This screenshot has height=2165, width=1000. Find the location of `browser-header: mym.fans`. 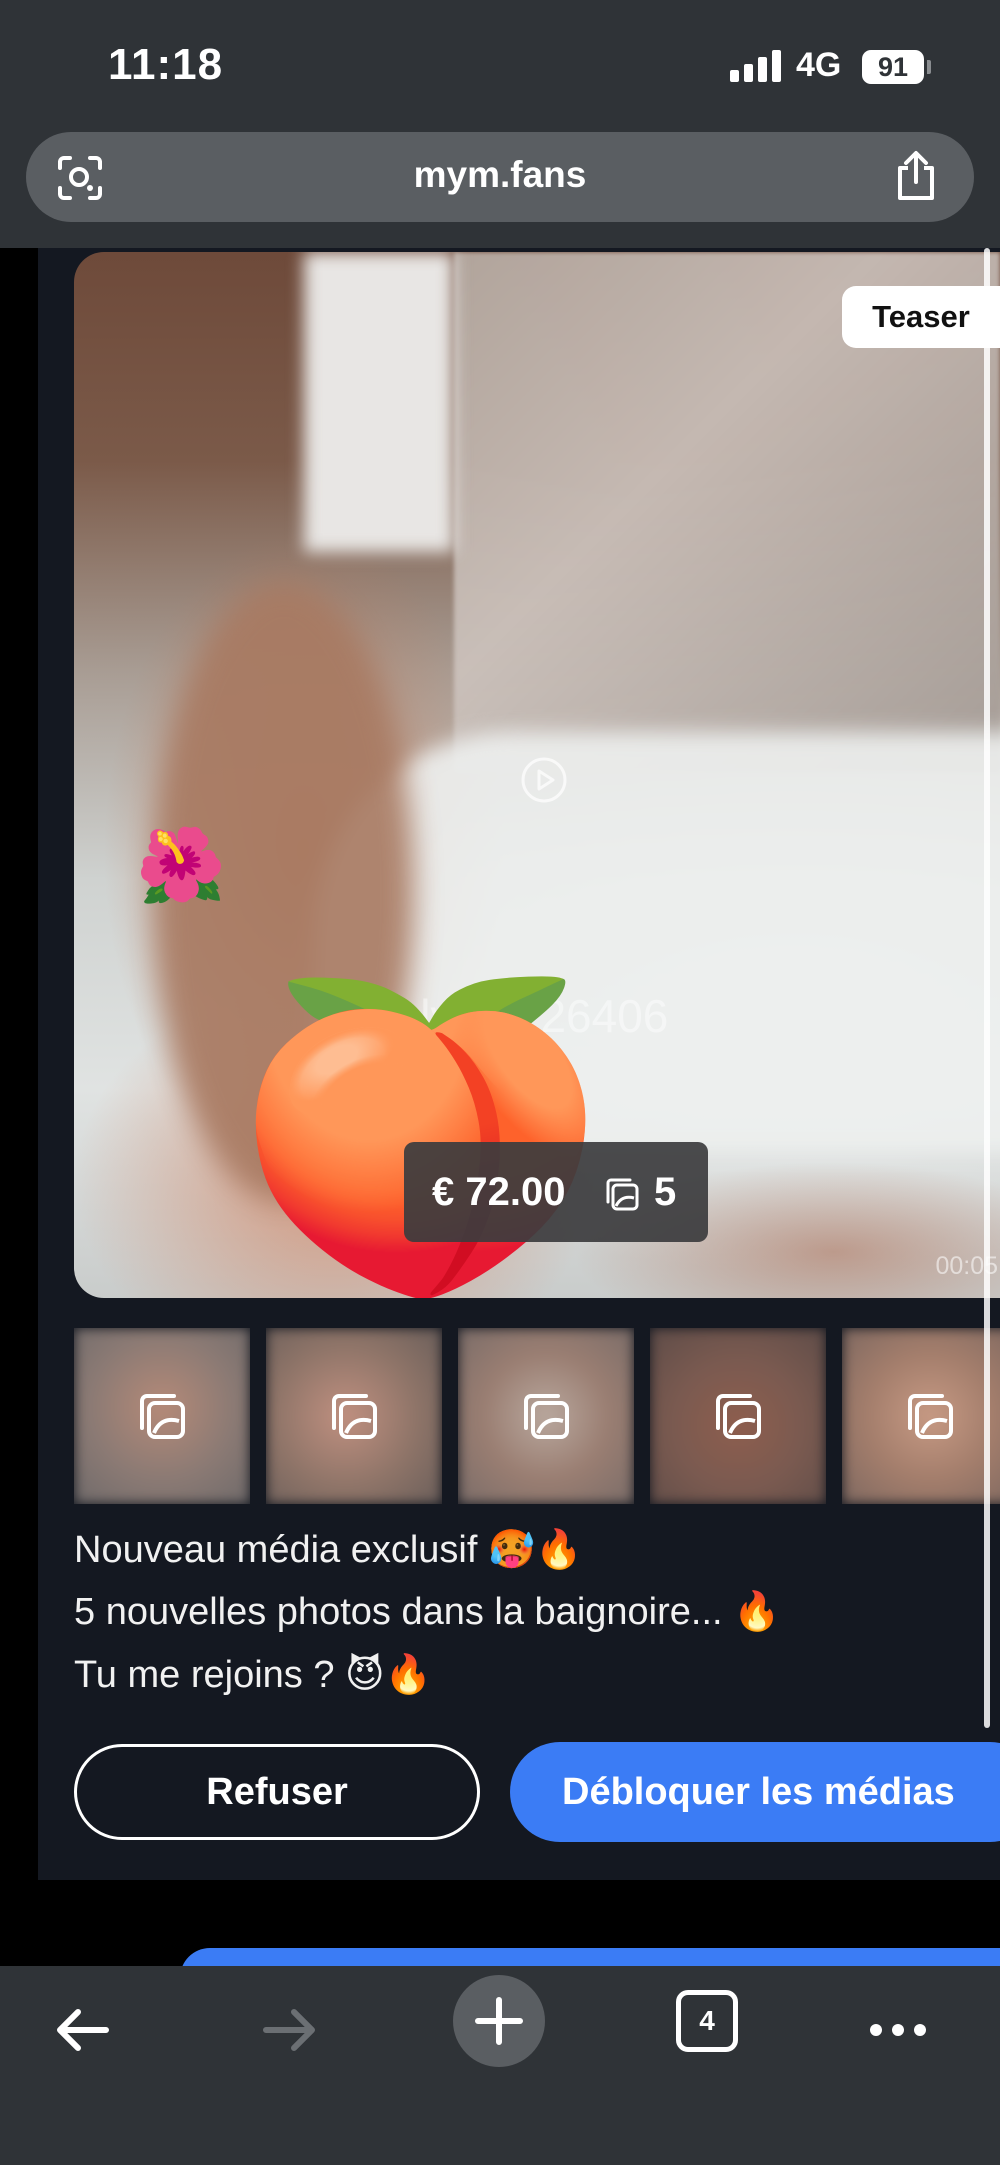

browser-header: mym.fans is located at coordinates (500, 189).